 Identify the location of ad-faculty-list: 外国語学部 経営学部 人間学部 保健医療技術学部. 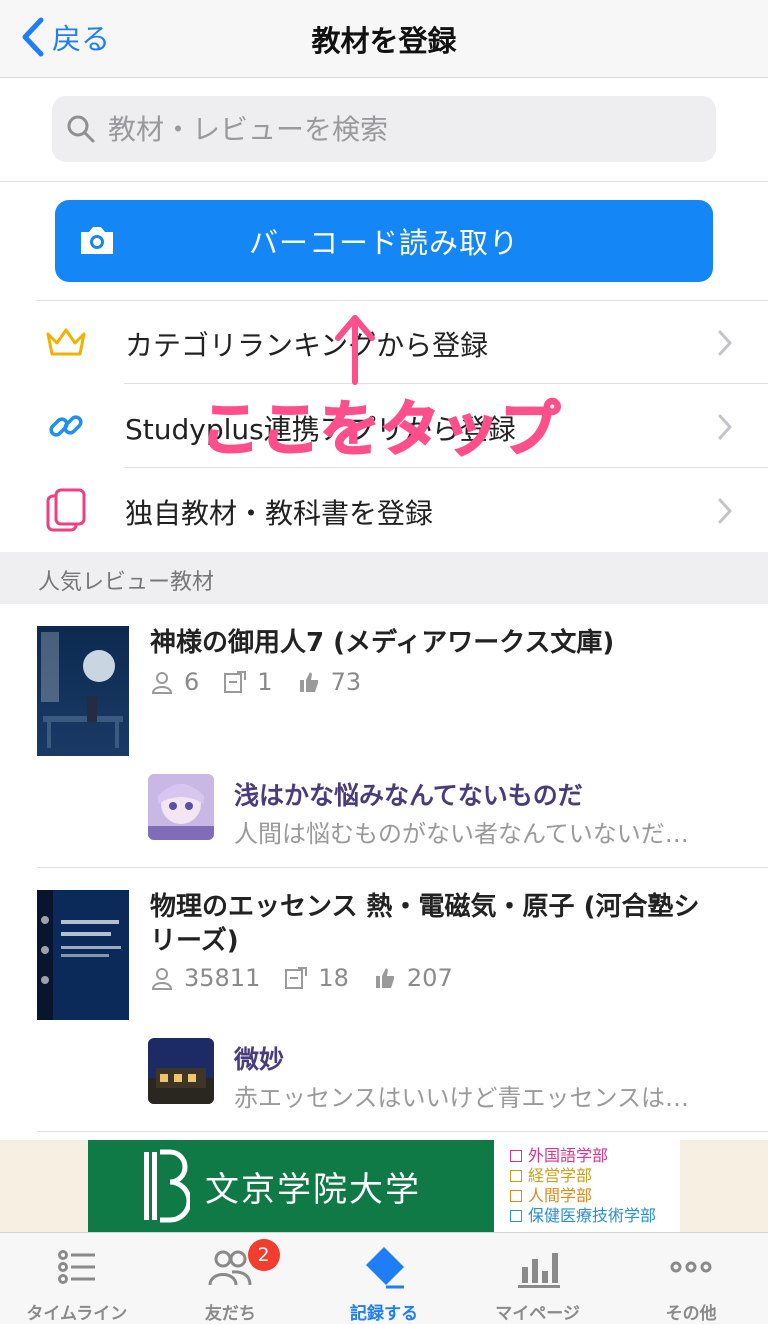
(587, 1186).